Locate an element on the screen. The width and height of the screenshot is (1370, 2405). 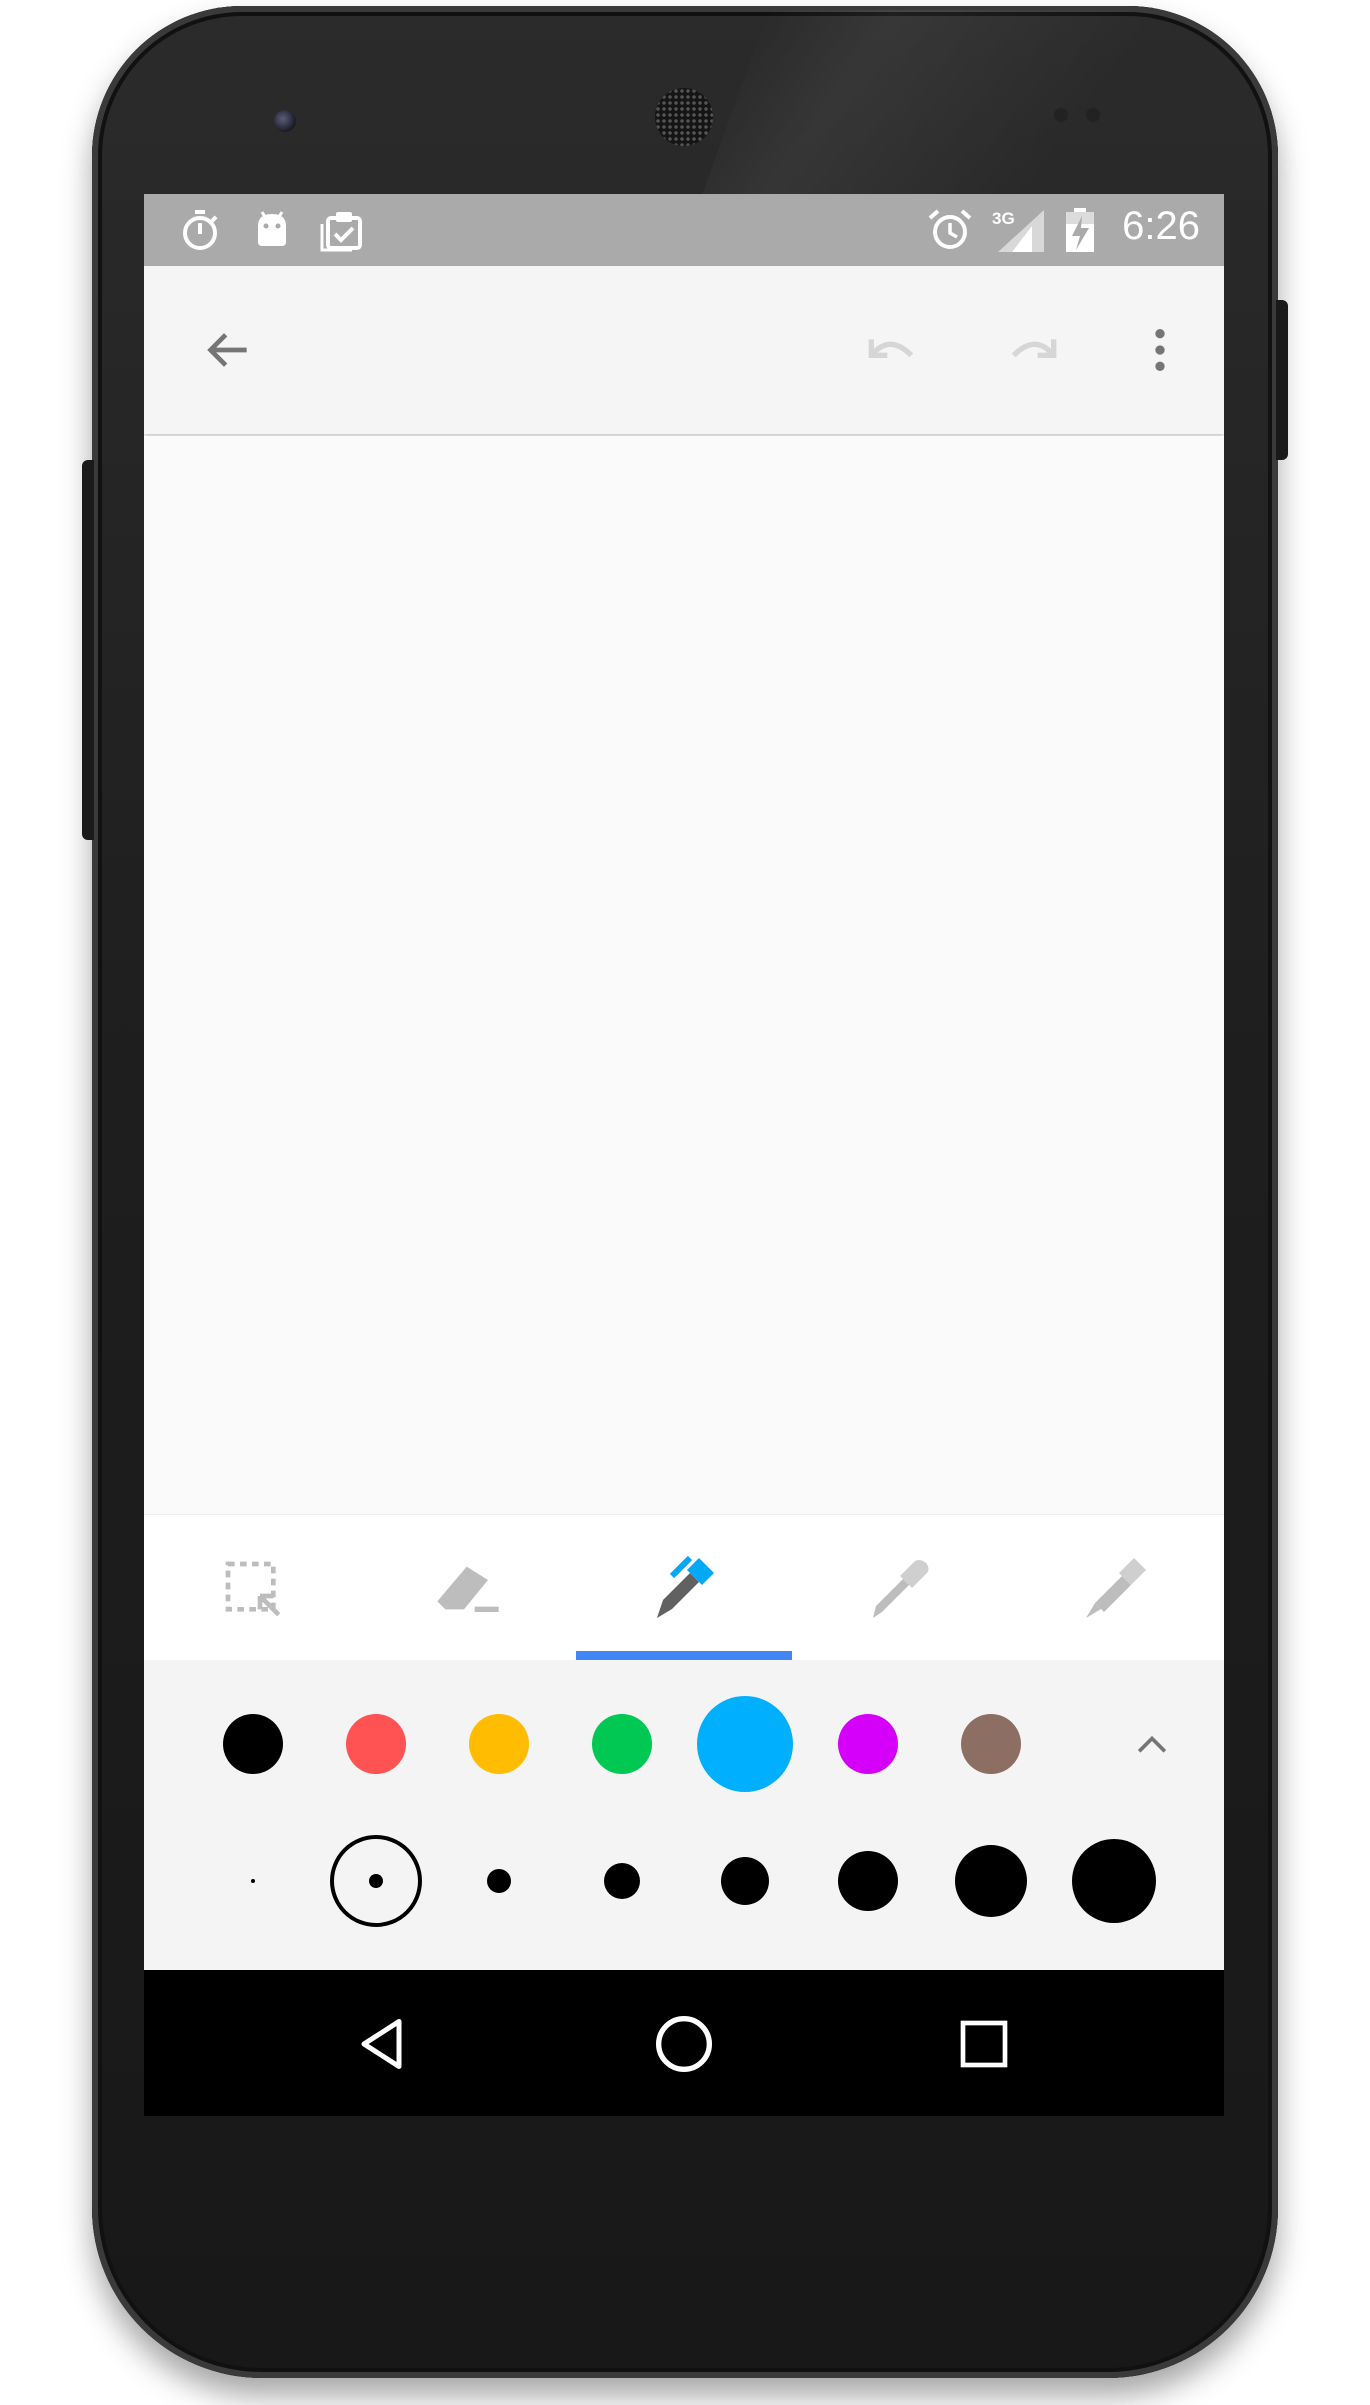
clipboard-check-icon is located at coordinates (341, 232).